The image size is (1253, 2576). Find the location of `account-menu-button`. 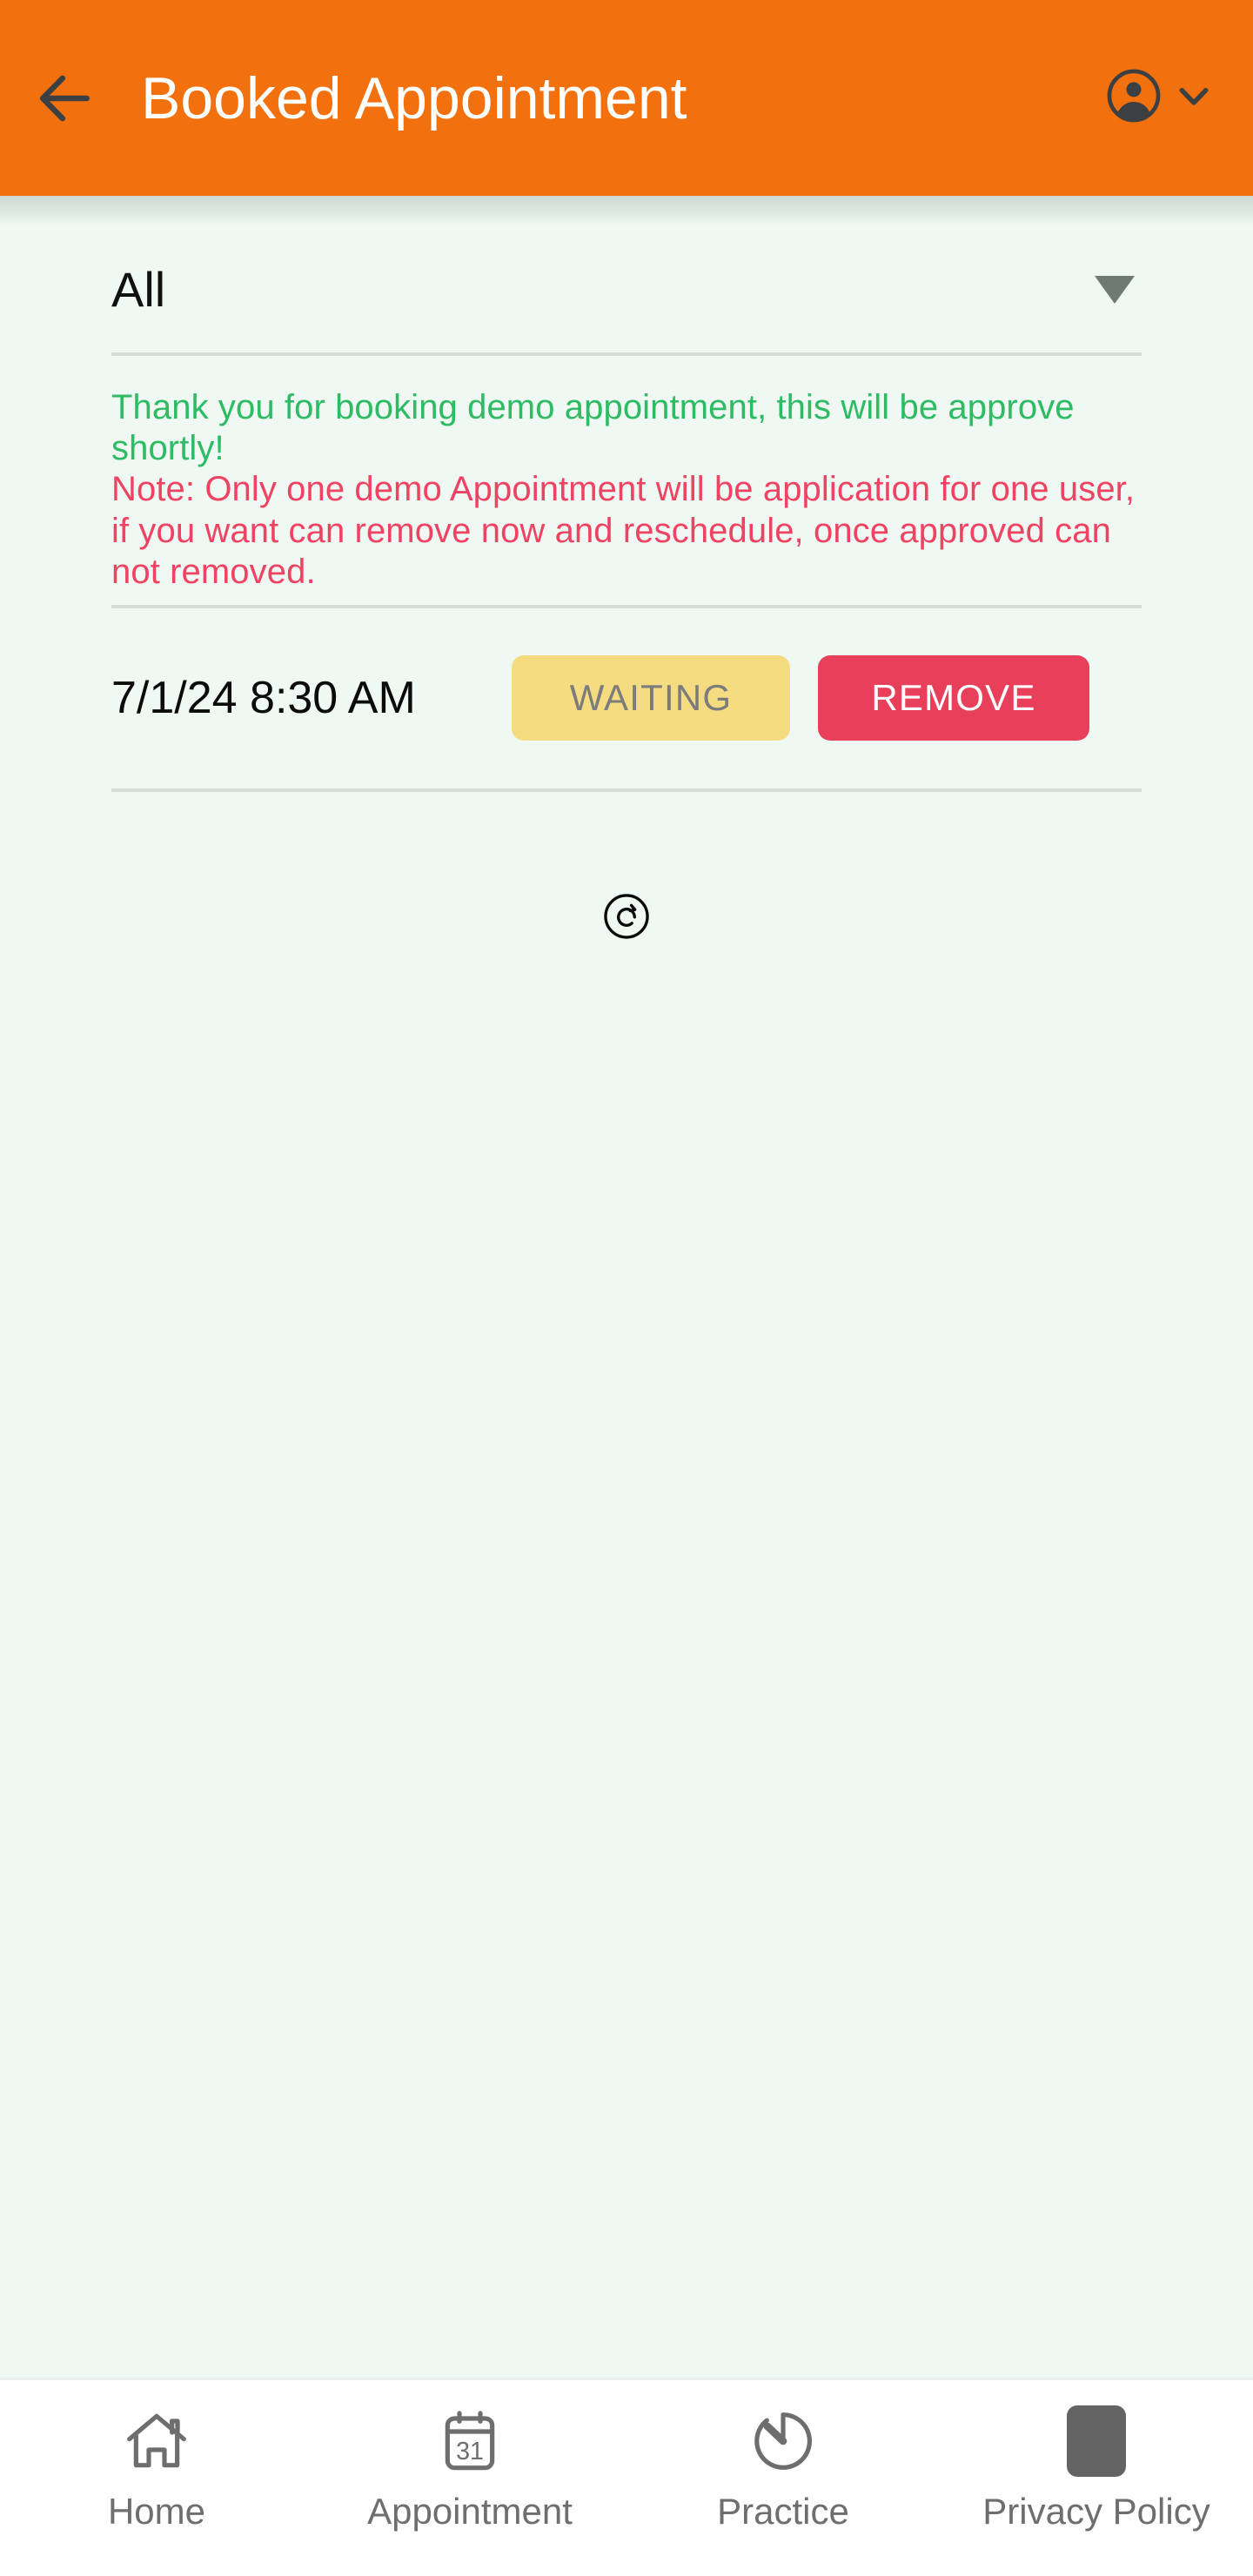

account-menu-button is located at coordinates (1162, 98).